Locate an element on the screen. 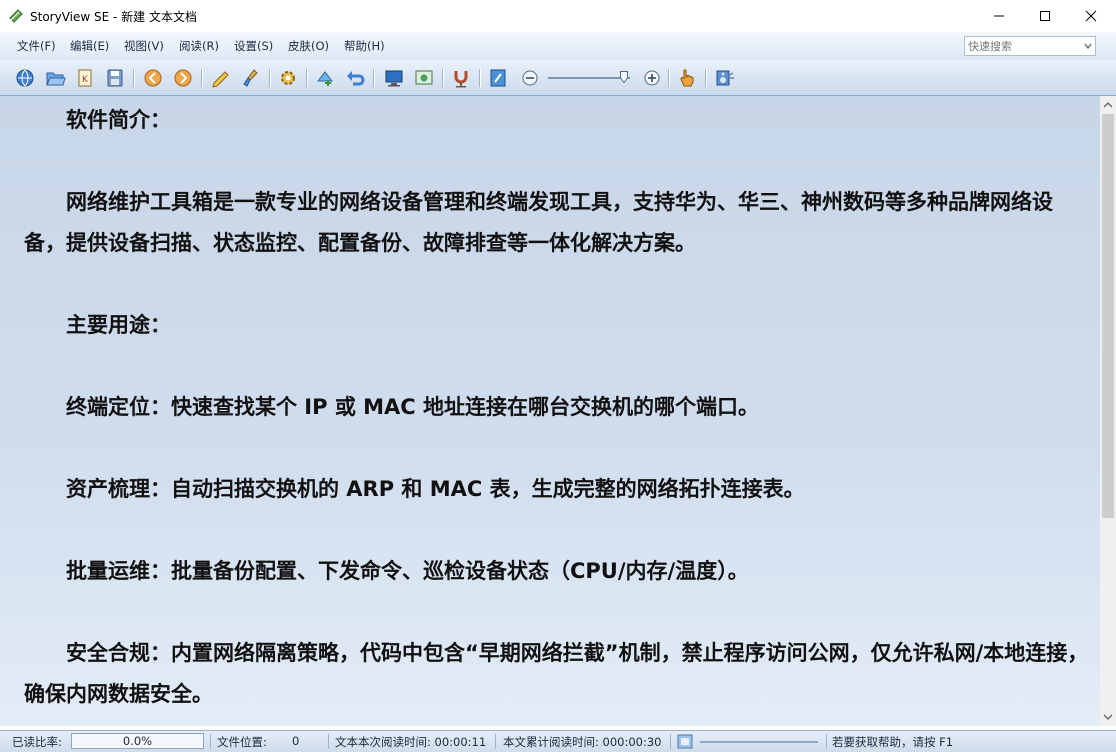 The width and height of the screenshot is (1116, 752). menu-edit: 编辑(E) is located at coordinates (89, 46).